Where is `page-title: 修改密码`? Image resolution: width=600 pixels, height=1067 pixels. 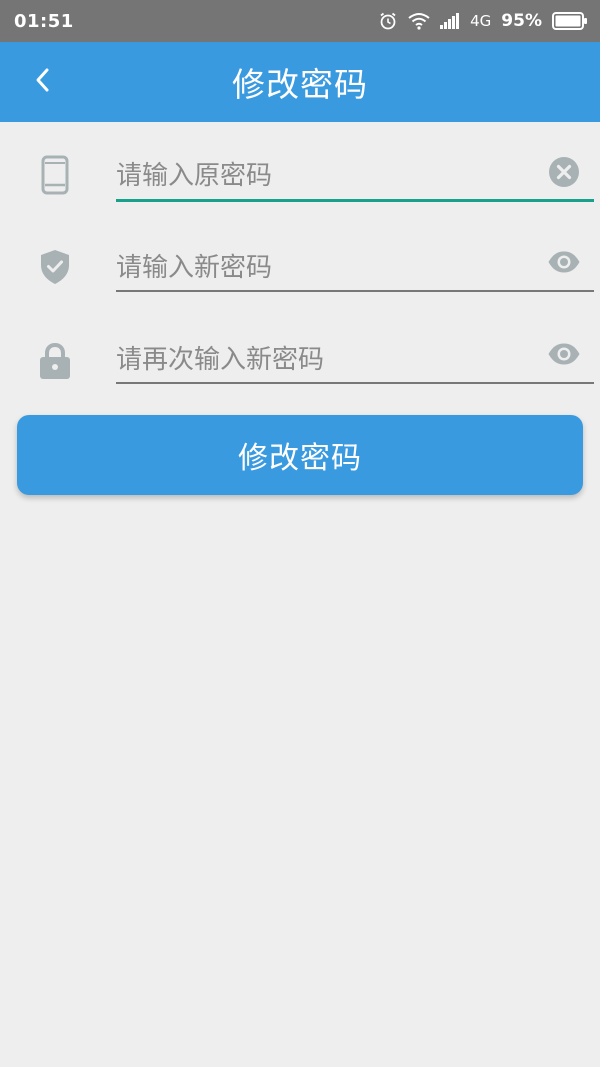
page-title: 修改密码 is located at coordinates (300, 84).